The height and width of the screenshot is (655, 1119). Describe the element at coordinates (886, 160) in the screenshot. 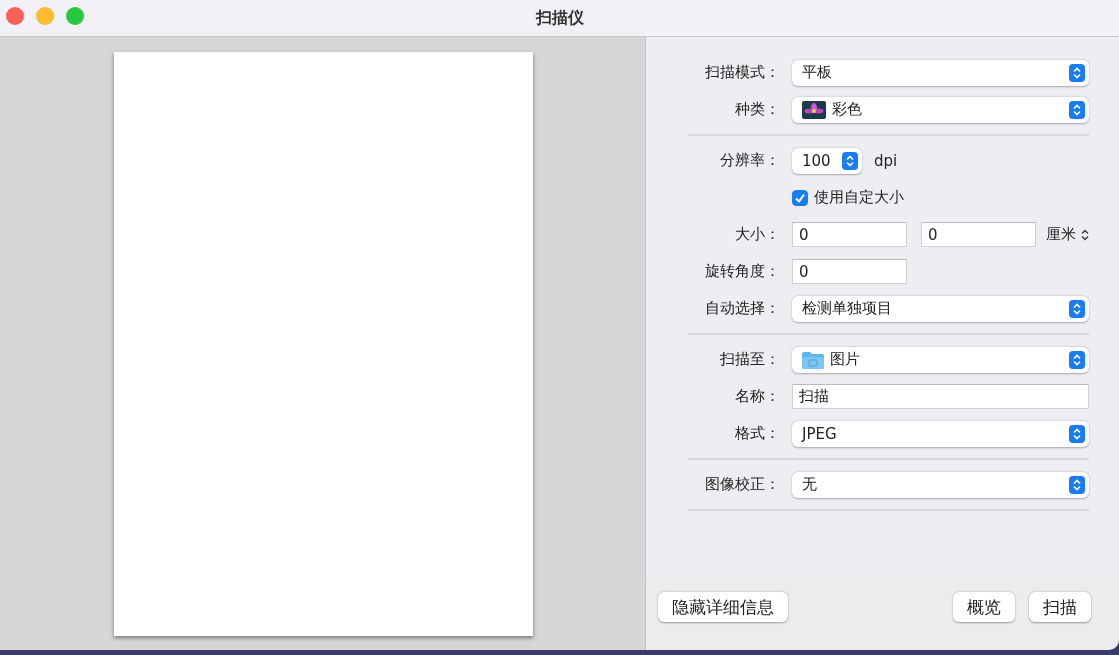

I see `unit-label: dpi` at that location.